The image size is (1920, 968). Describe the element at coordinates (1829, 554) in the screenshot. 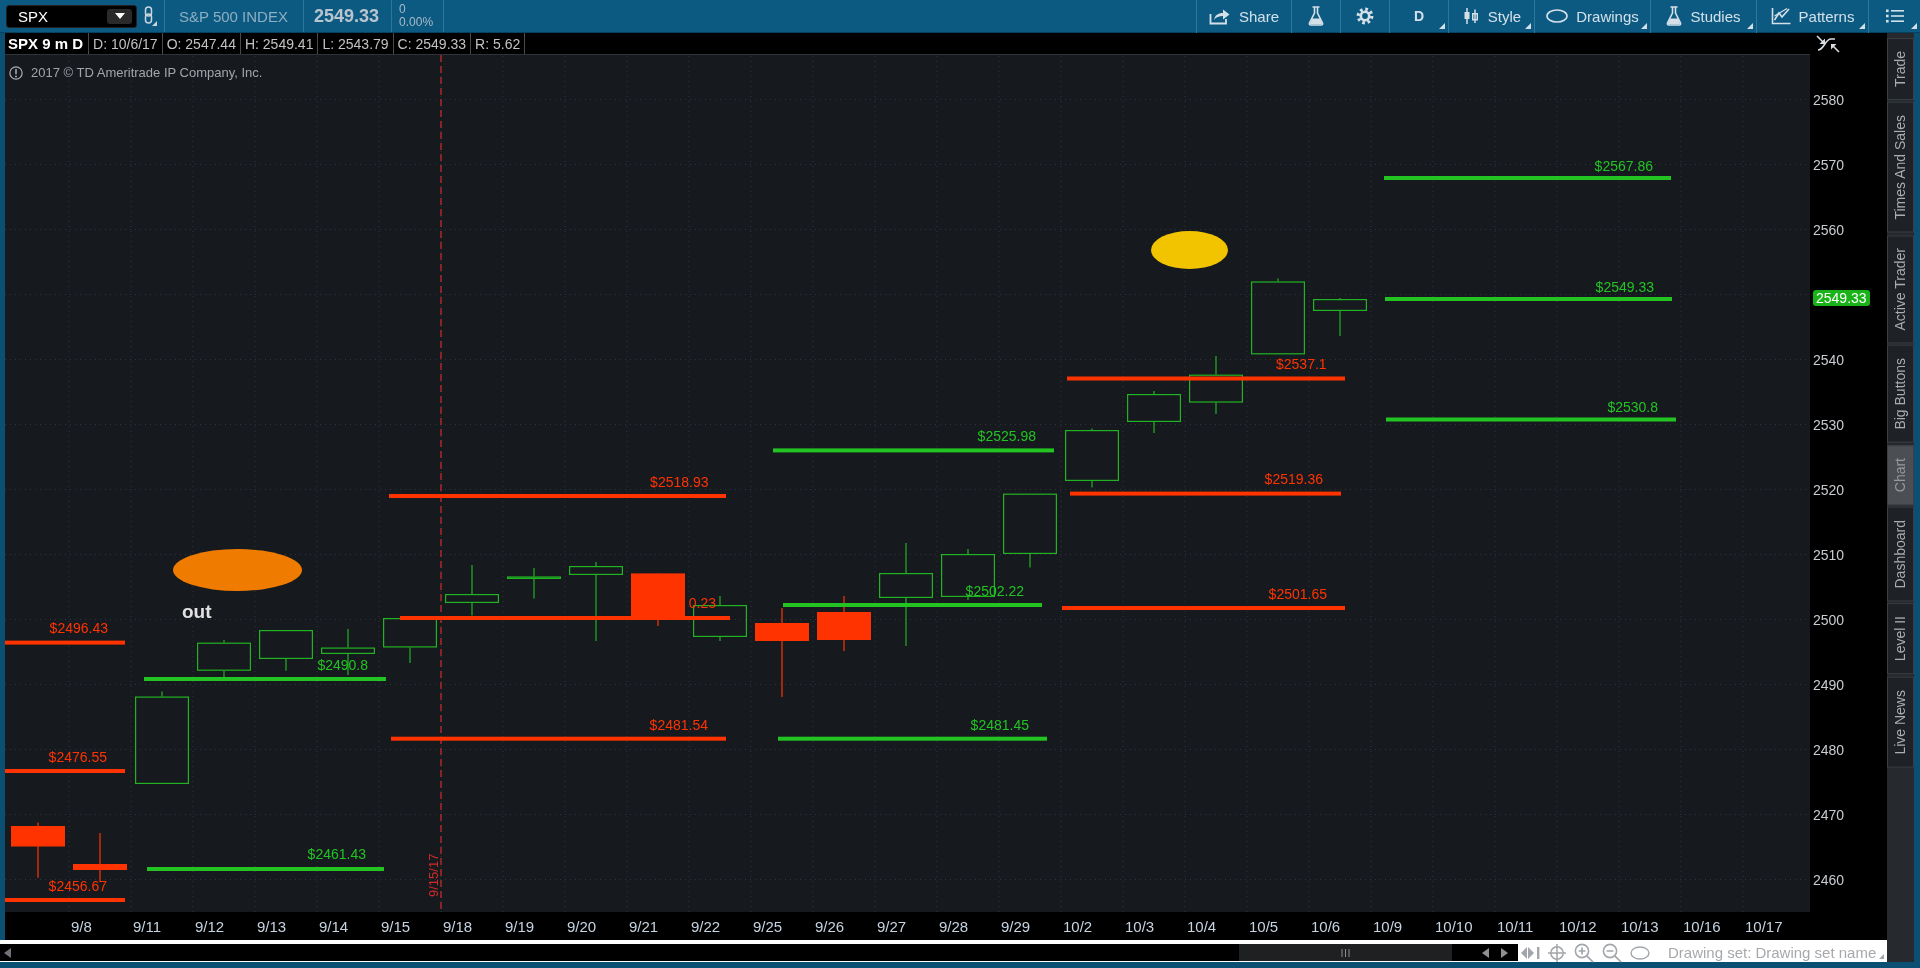

I see `price-axis-label: 2510` at that location.